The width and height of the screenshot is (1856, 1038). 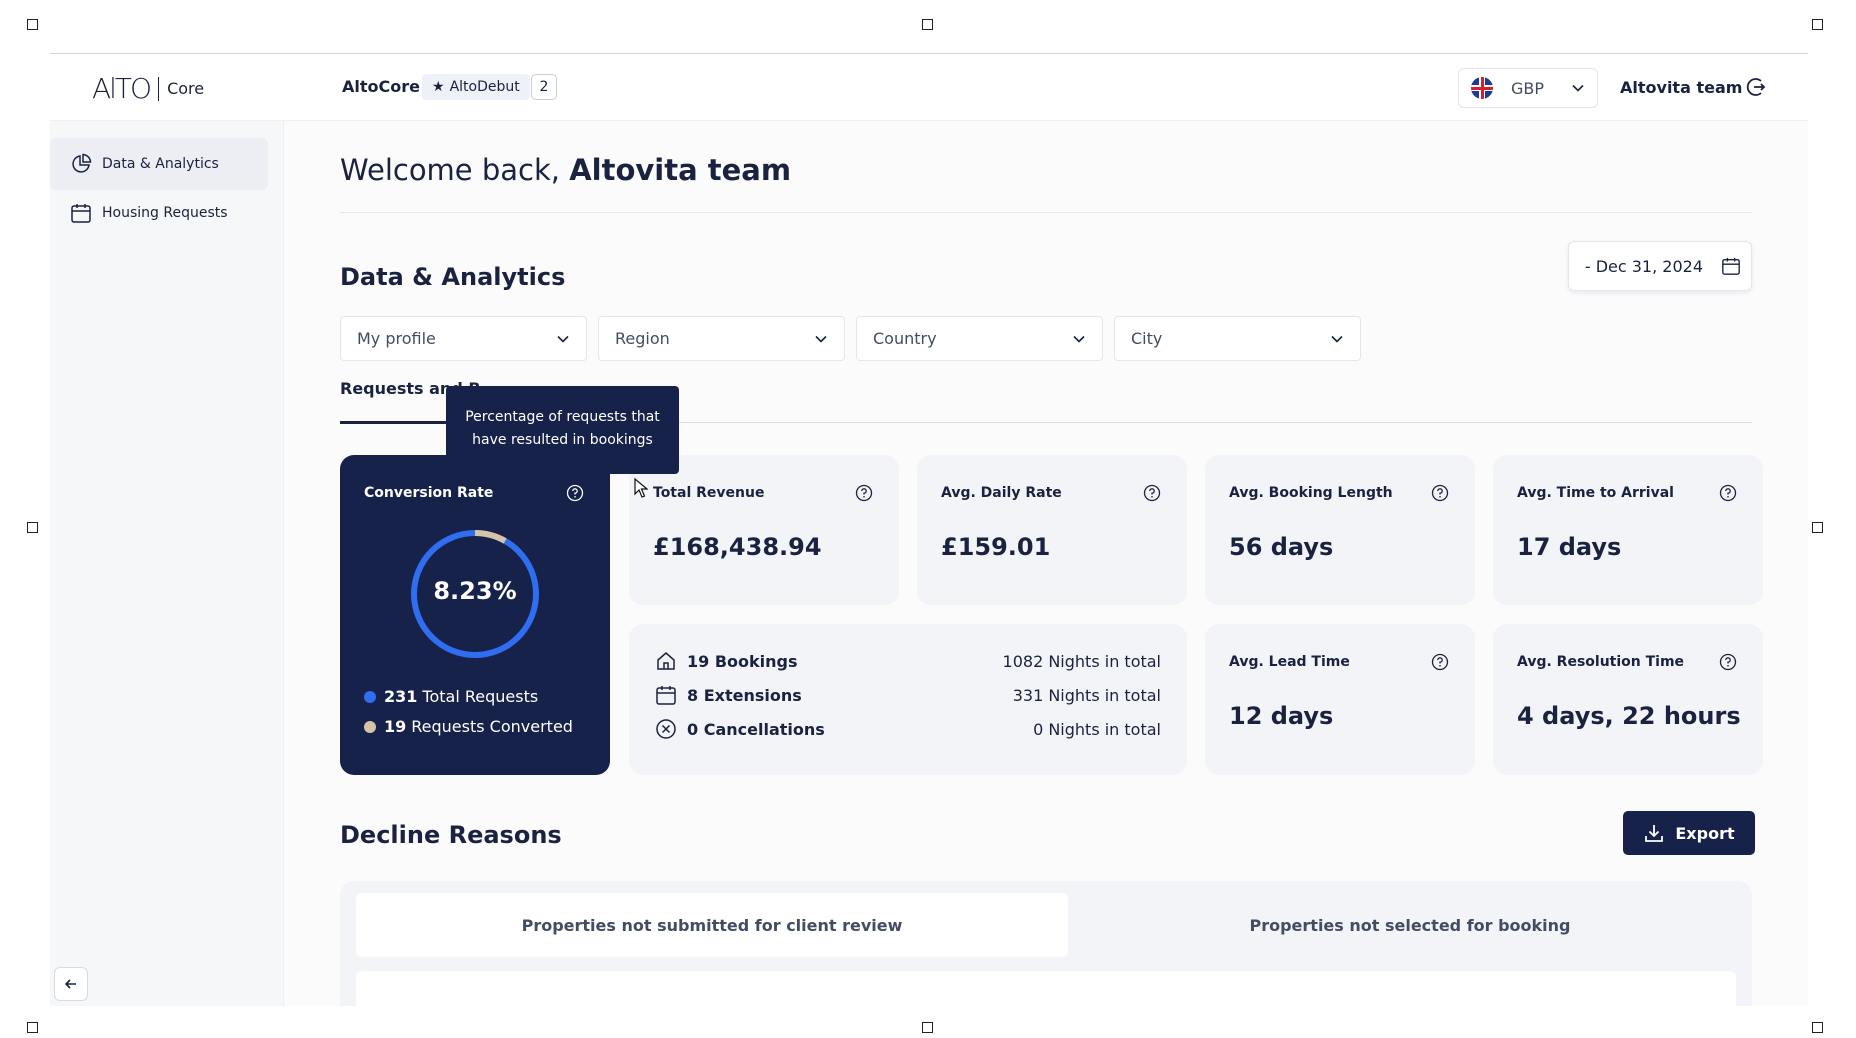 What do you see at coordinates (1281, 716) in the screenshot?
I see `card-value: 12 days` at bounding box center [1281, 716].